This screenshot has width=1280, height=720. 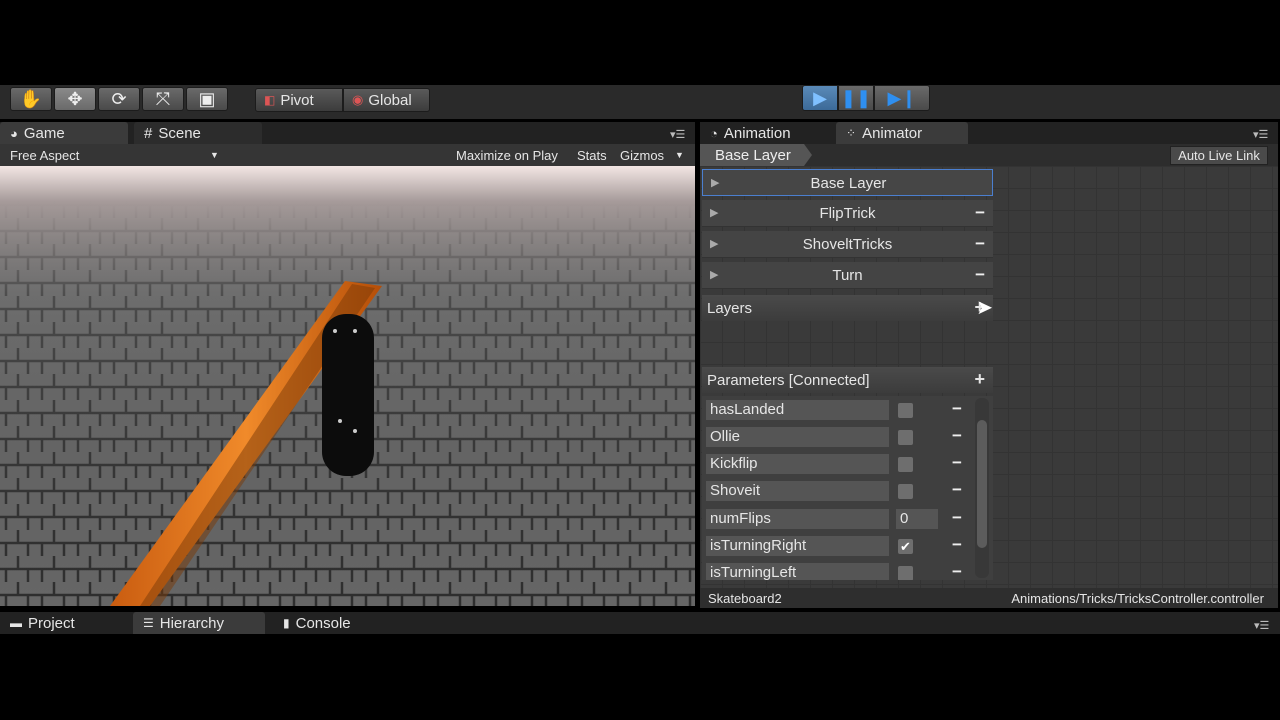 I want to click on step-icon: ▶❙, so click(x=902, y=97).